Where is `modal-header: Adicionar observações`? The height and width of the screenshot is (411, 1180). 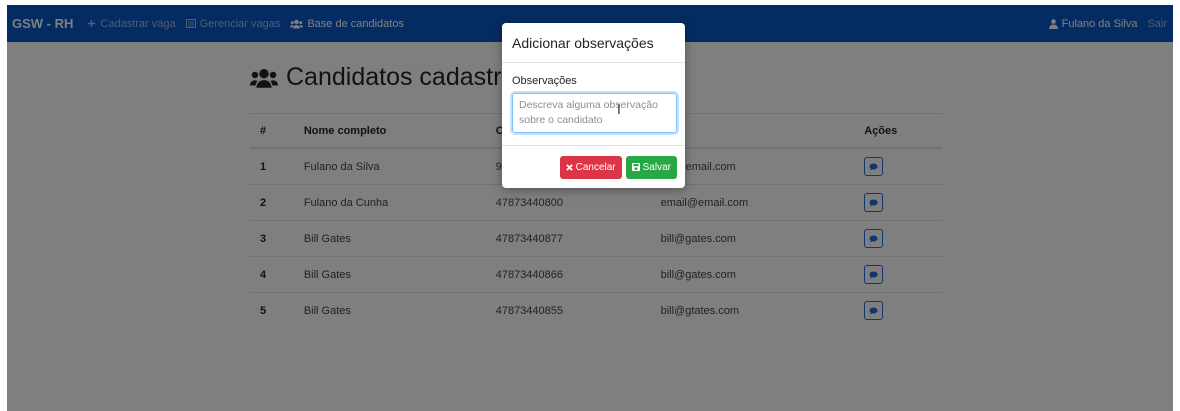
modal-header: Adicionar observações is located at coordinates (593, 43).